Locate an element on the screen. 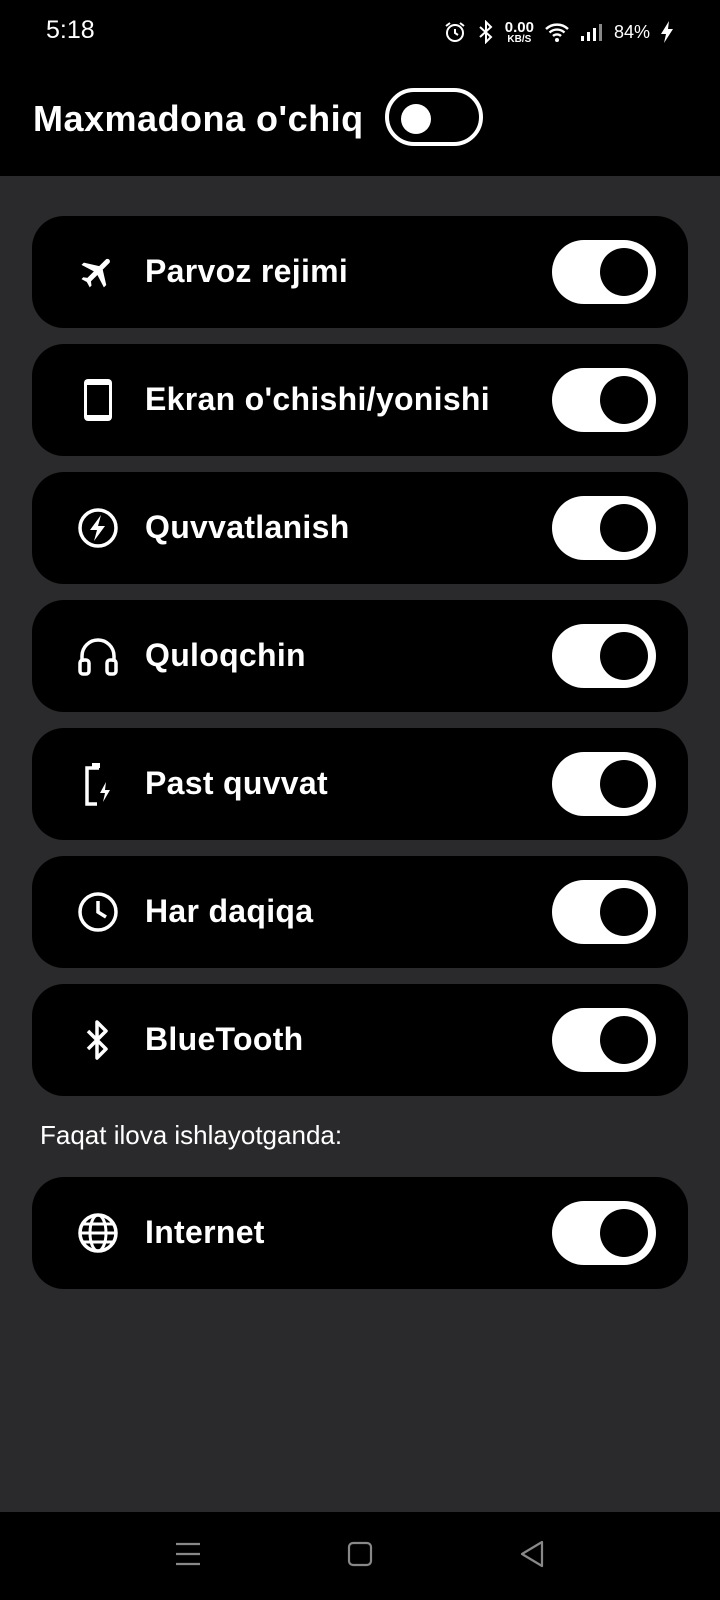 The image size is (720, 1600). setting-every-minute: Har daqiqa is located at coordinates (360, 912).